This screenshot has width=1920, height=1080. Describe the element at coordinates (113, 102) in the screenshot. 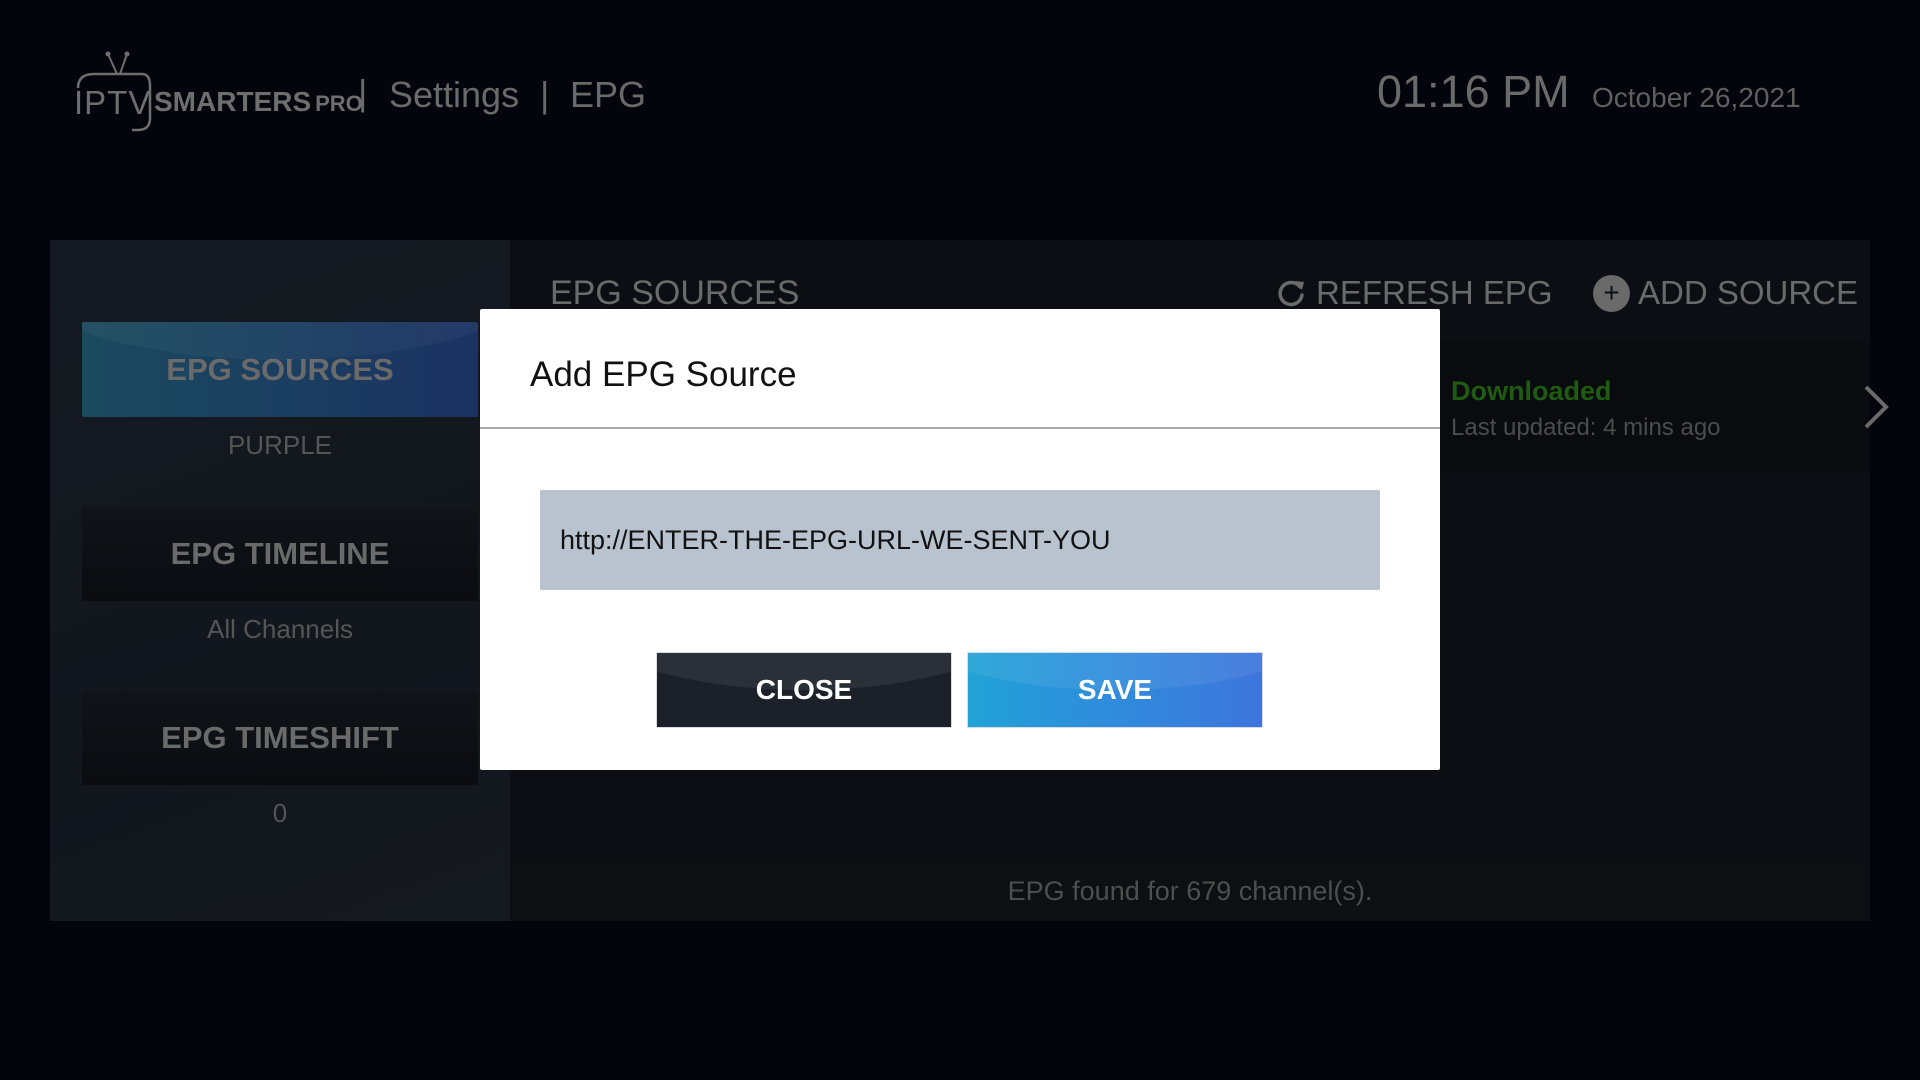

I see `logo-iptv-text: IPTV` at that location.